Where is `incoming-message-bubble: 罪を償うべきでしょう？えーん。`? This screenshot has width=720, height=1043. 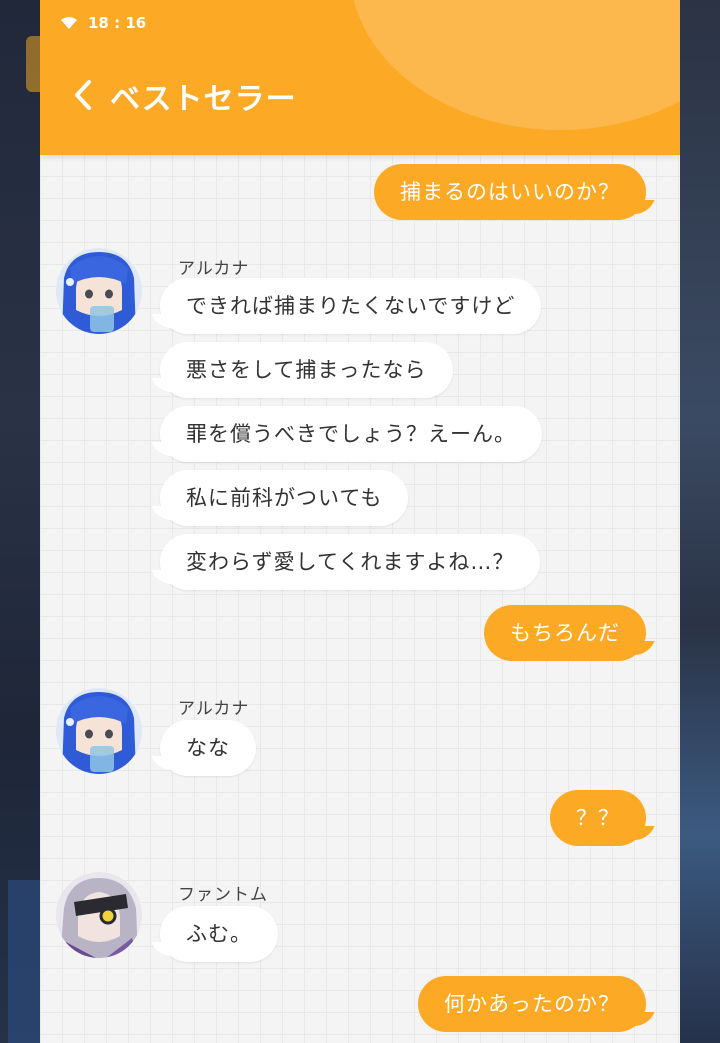
incoming-message-bubble: 罪を償うべきでしょう？えーん。 is located at coordinates (351, 434).